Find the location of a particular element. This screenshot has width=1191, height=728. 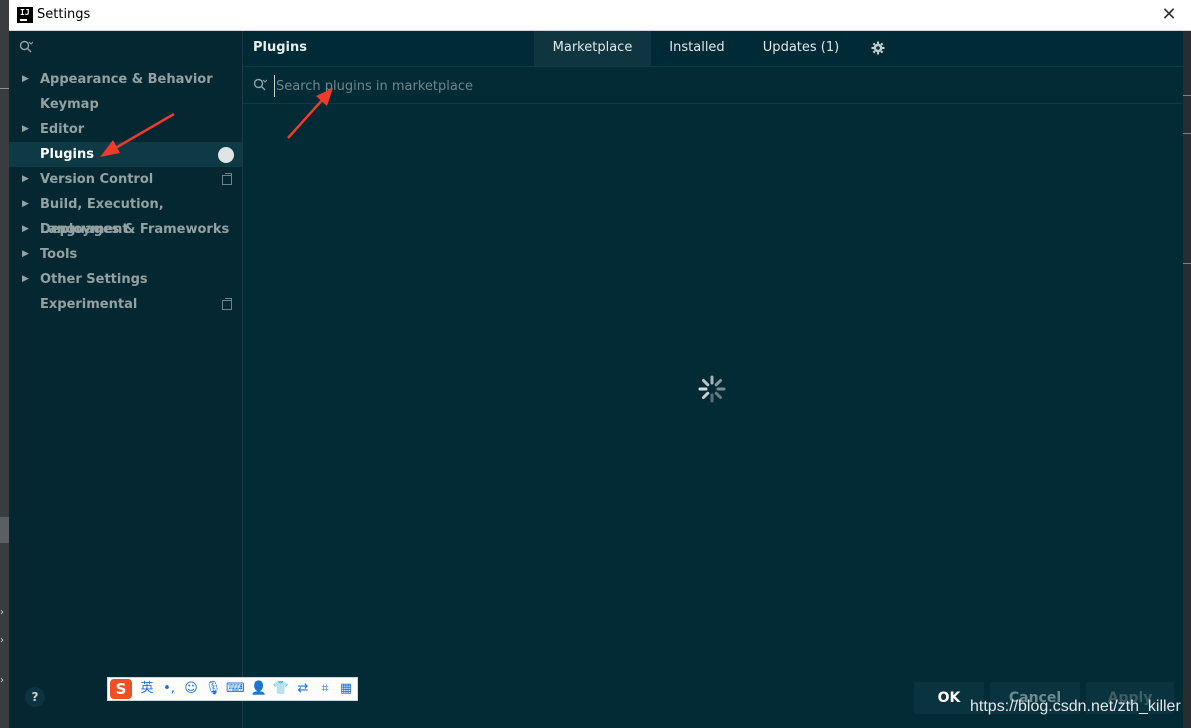

page-title: Plugins is located at coordinates (280, 47).